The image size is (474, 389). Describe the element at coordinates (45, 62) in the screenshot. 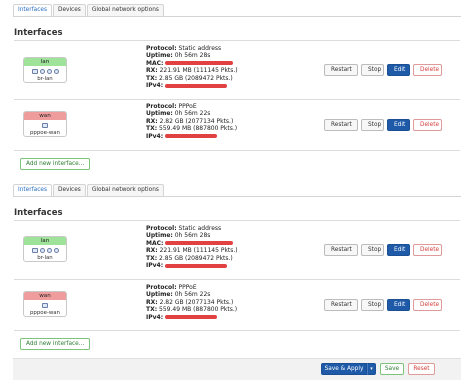

I see `interface-name: lan` at that location.